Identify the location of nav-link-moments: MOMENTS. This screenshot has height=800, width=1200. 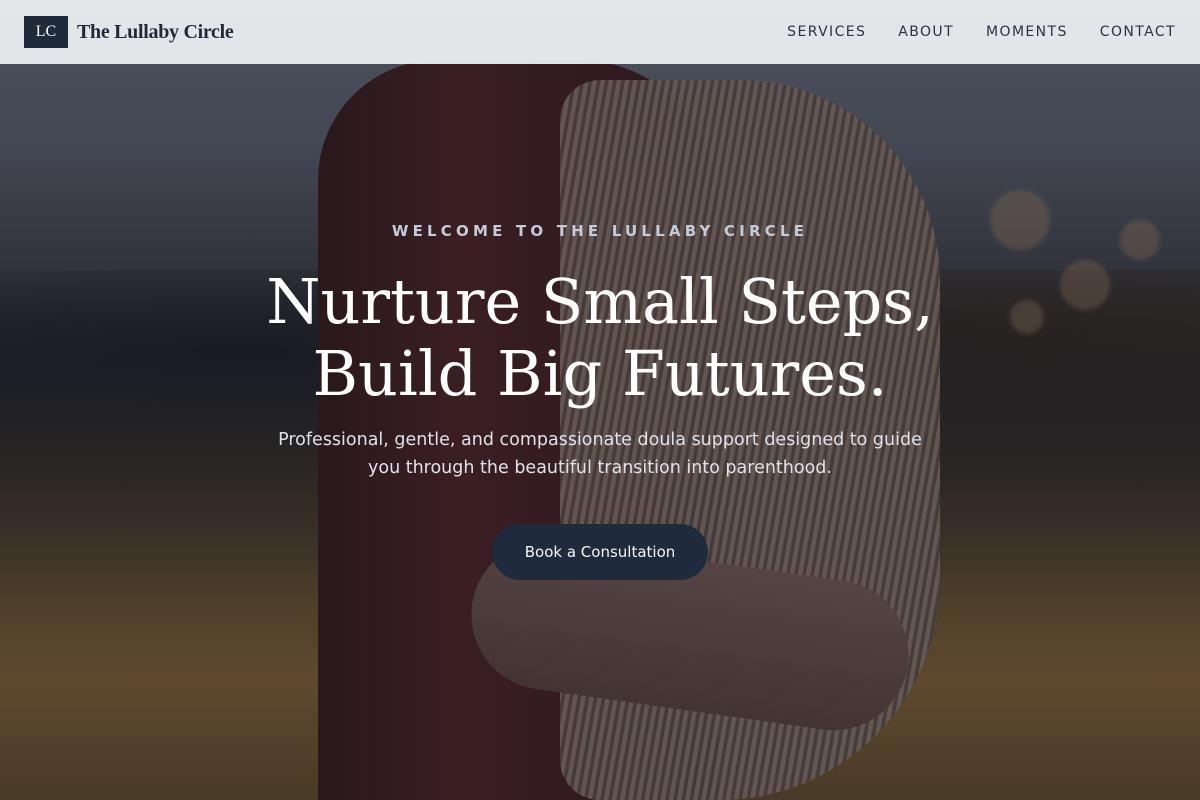
(1027, 32).